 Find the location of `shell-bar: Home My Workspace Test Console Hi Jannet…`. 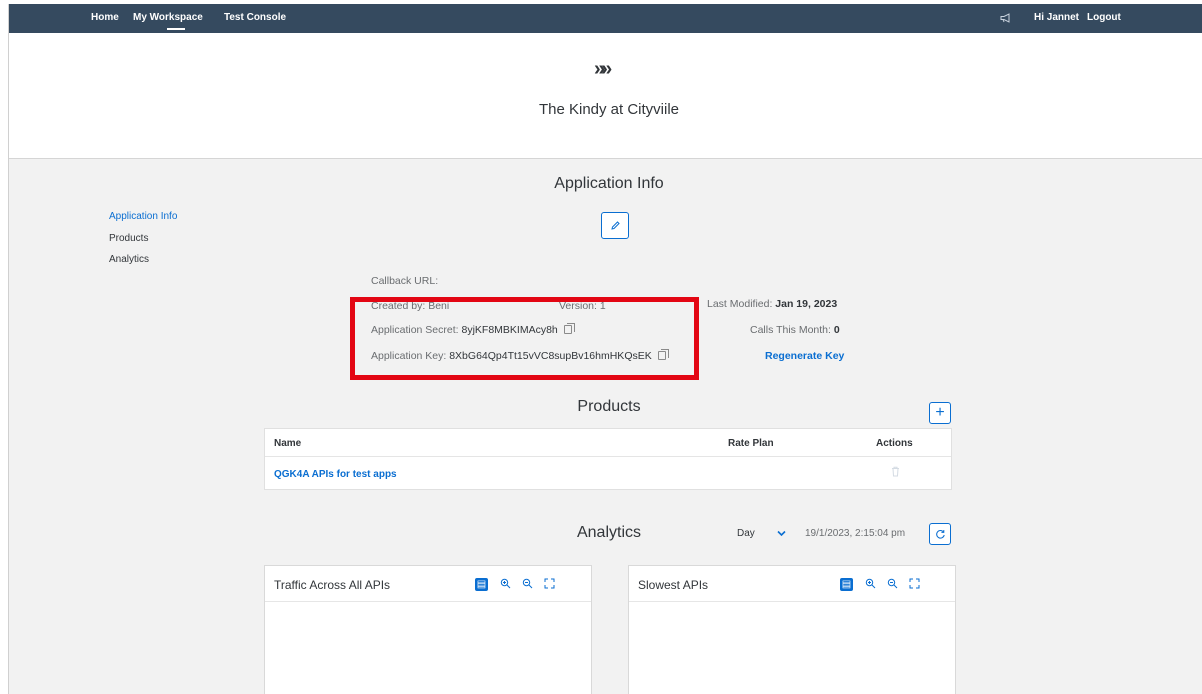

shell-bar: Home My Workspace Test Console Hi Jannet… is located at coordinates (605, 18).